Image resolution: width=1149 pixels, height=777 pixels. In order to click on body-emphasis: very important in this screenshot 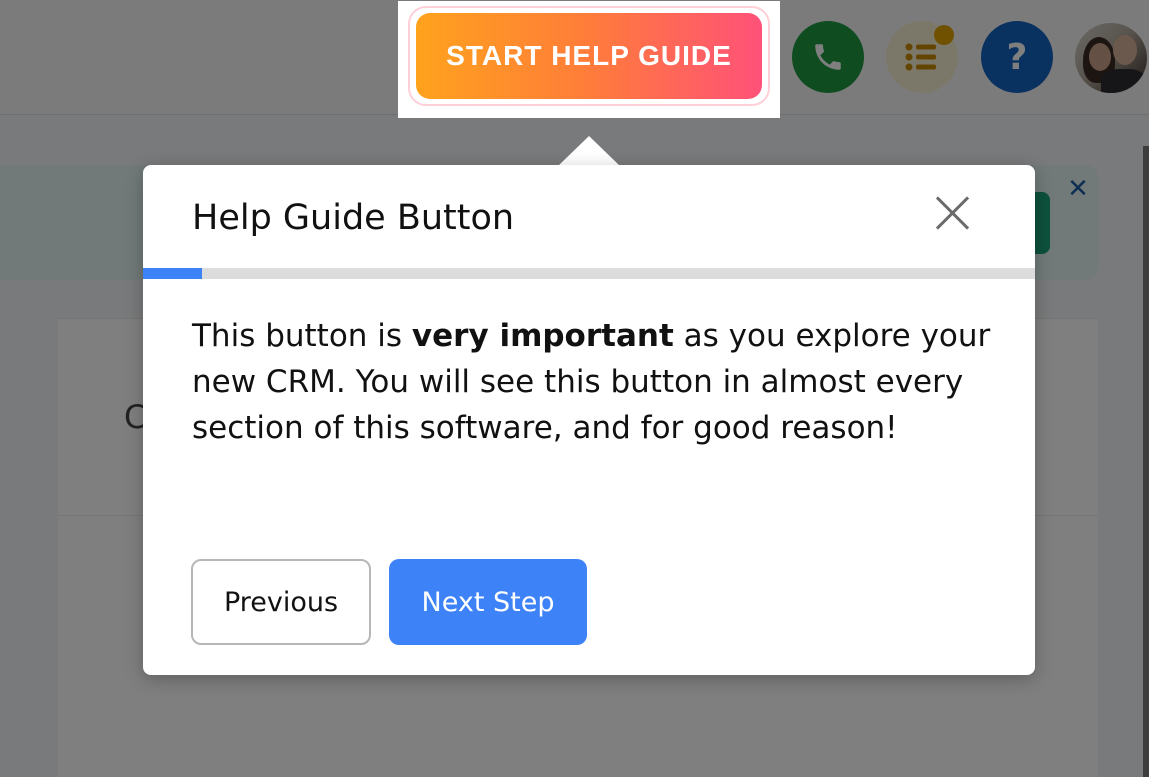, I will do `click(542, 336)`.